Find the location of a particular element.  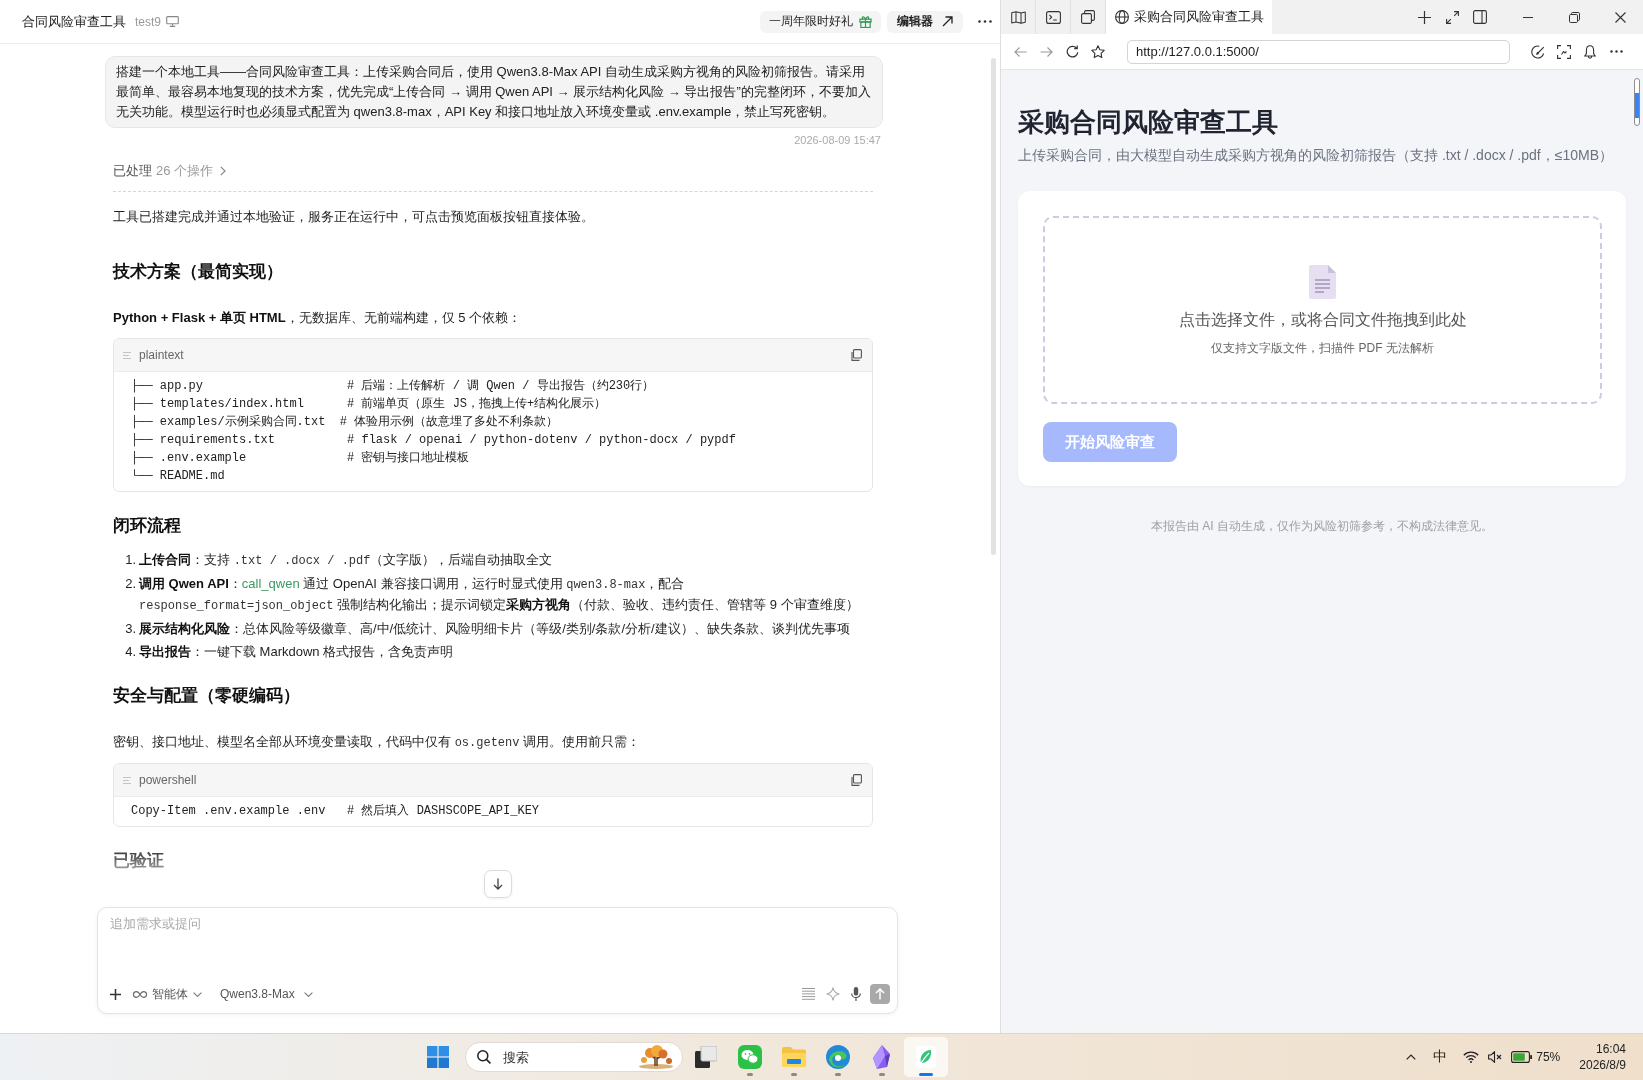

capture-icon is located at coordinates (1564, 51).